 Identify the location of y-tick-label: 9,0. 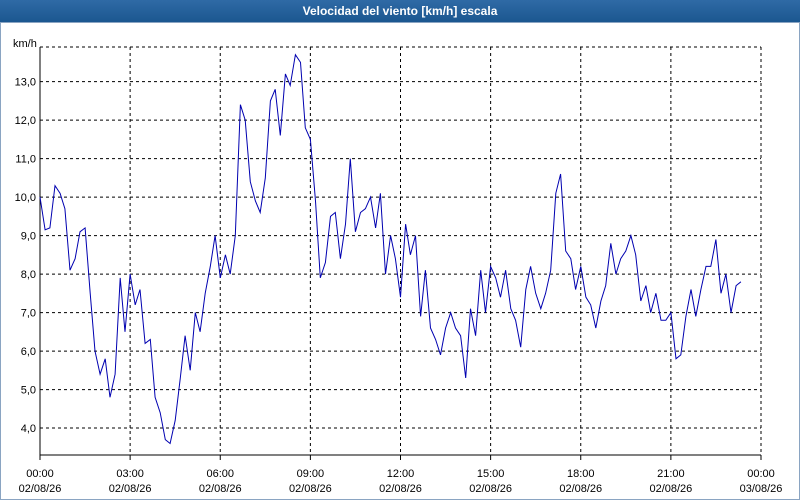
(28, 237).